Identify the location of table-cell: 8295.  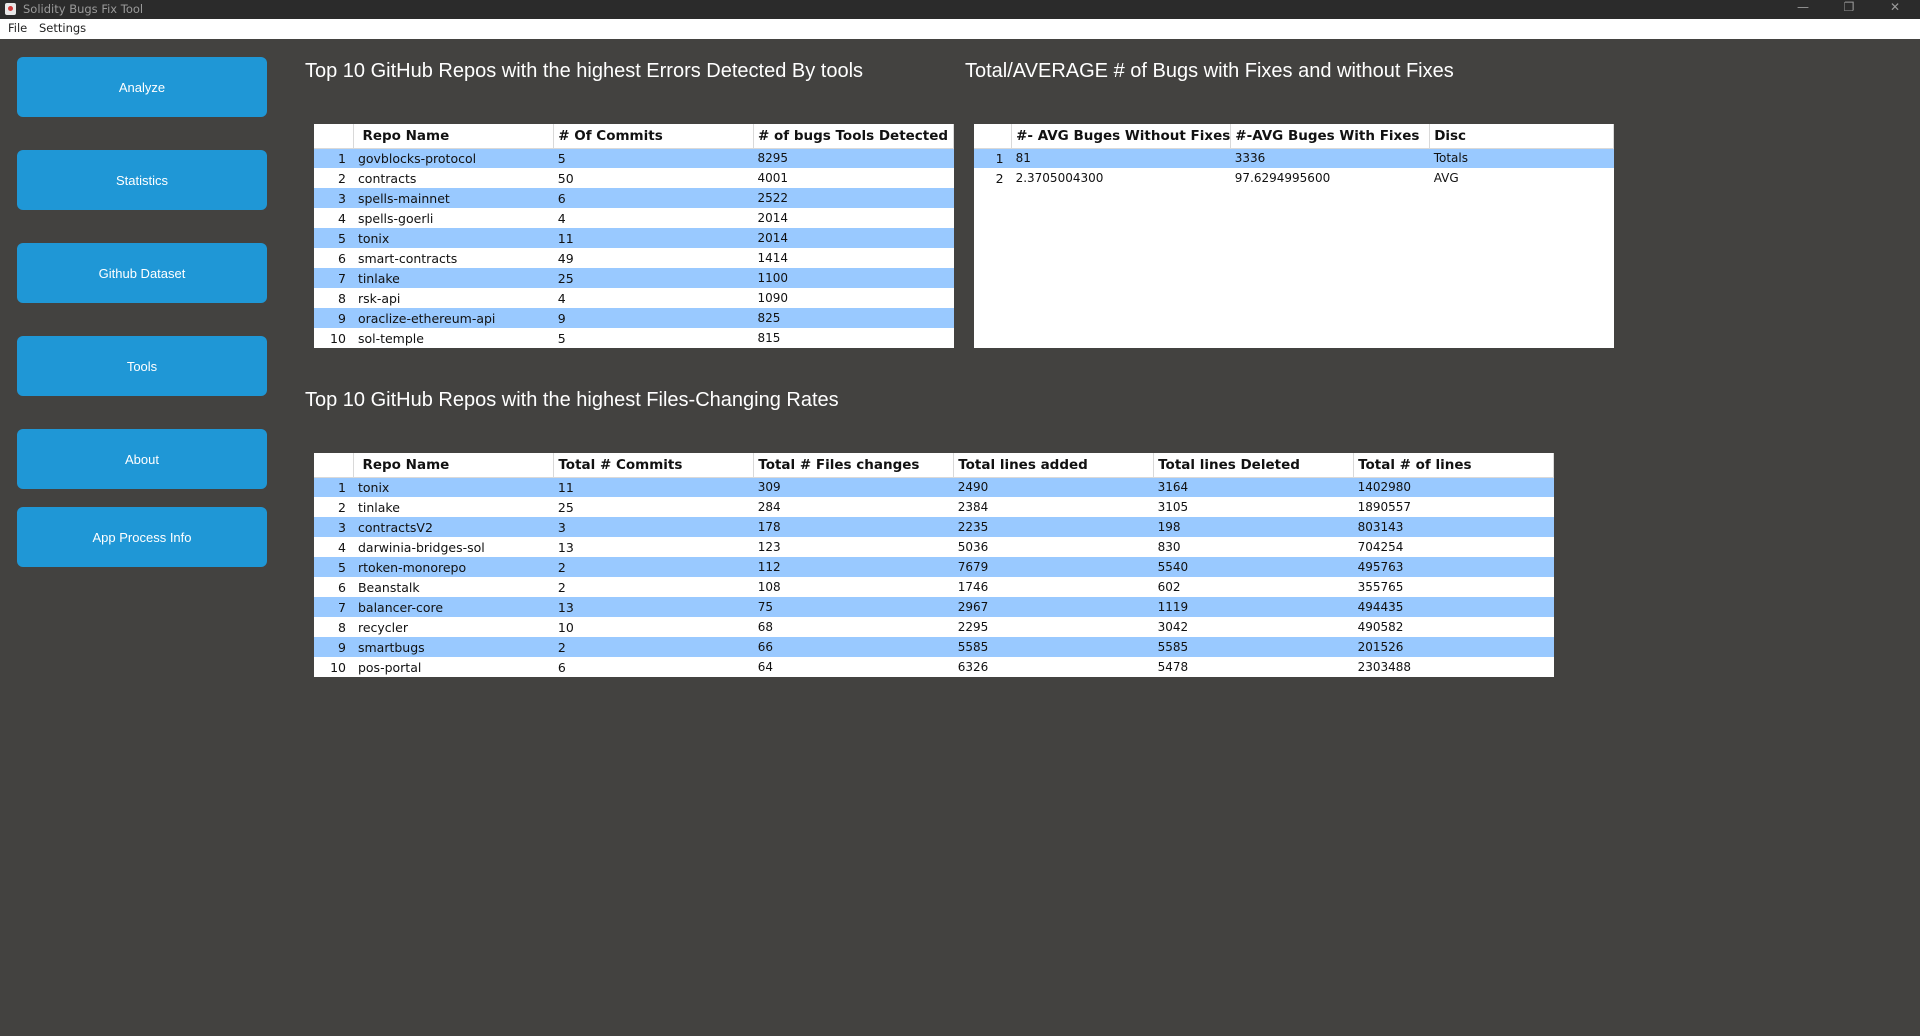
(853, 158).